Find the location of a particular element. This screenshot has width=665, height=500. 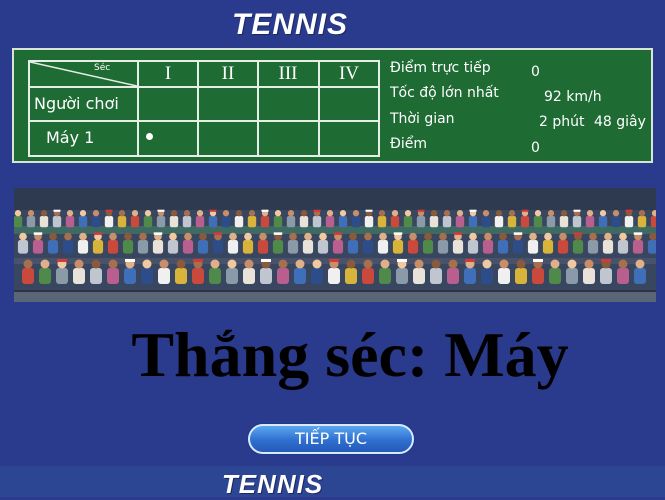

top-speed-label: Tốc độ lớn nhất is located at coordinates (444, 93).